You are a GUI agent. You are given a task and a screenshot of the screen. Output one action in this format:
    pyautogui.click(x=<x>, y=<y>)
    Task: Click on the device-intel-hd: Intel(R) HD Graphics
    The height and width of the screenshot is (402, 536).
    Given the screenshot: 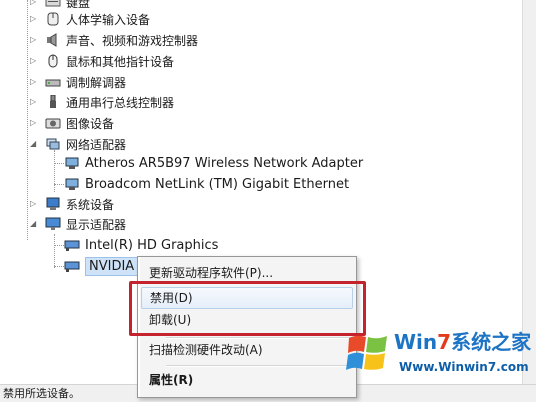 What is the action you would take?
    pyautogui.click(x=141, y=245)
    